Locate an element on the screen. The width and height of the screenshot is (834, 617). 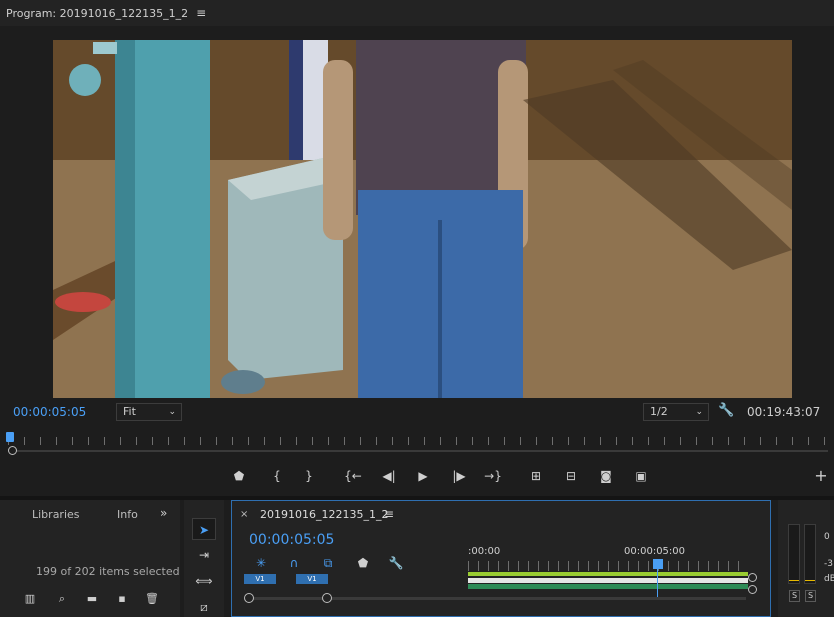
more-panels-icon: » is located at coordinates (163, 513).